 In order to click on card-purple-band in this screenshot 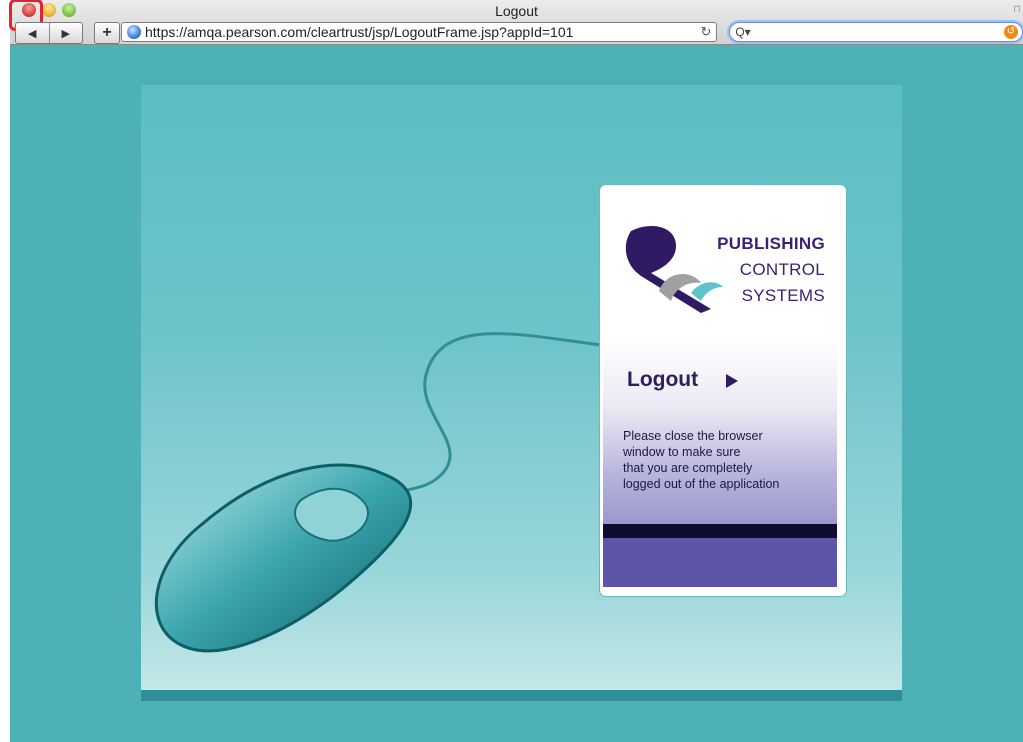, I will do `click(720, 562)`.